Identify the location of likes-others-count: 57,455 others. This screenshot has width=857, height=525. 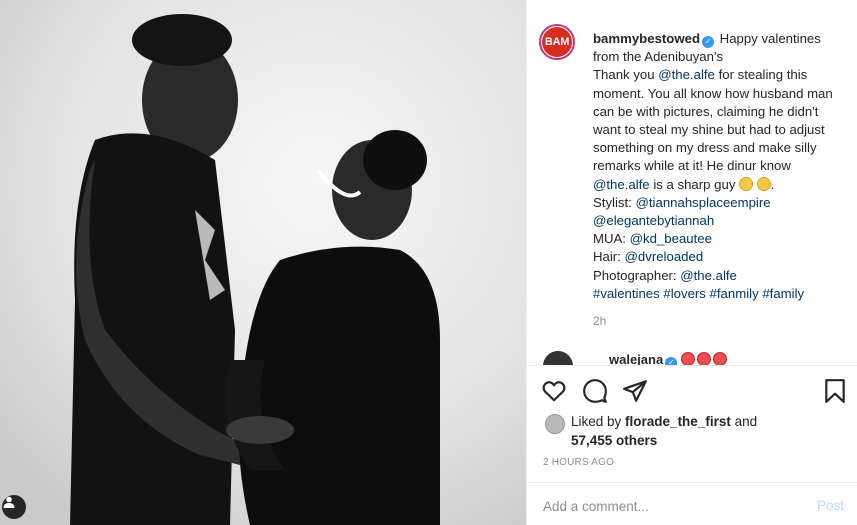
(614, 440).